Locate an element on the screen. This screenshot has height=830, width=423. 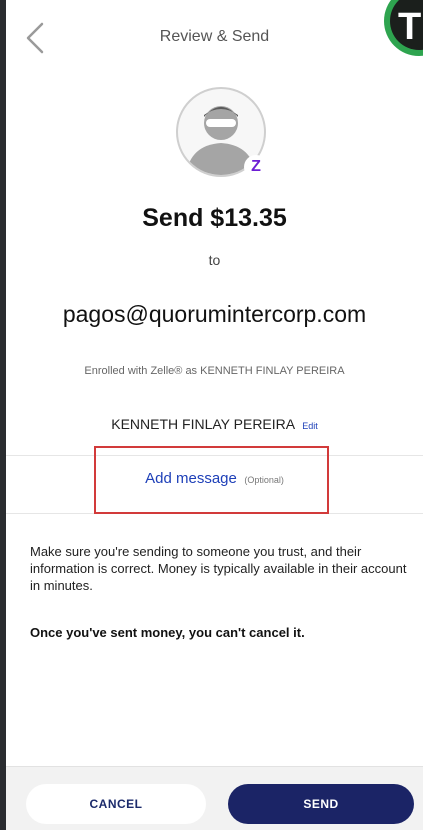
corner-badge-letter: T is located at coordinates (406, 25).